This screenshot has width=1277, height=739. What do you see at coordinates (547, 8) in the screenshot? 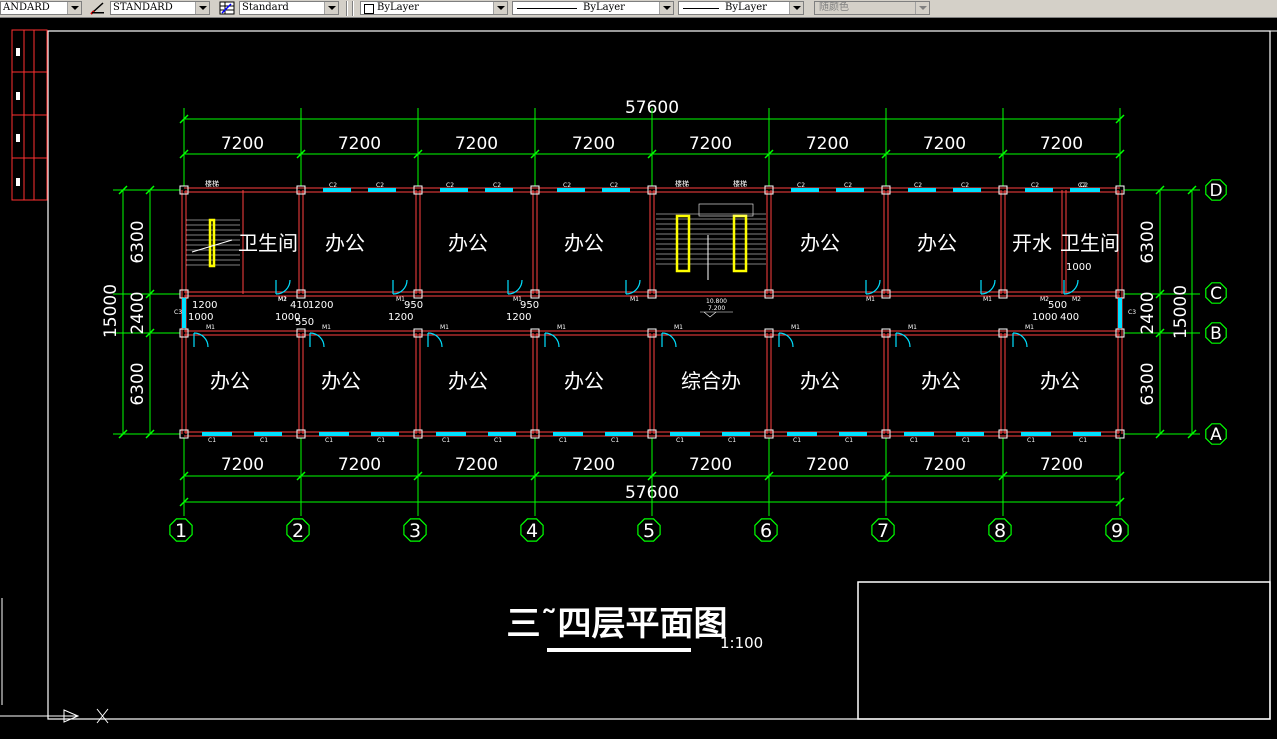
I see `line-sample-icon` at bounding box center [547, 8].